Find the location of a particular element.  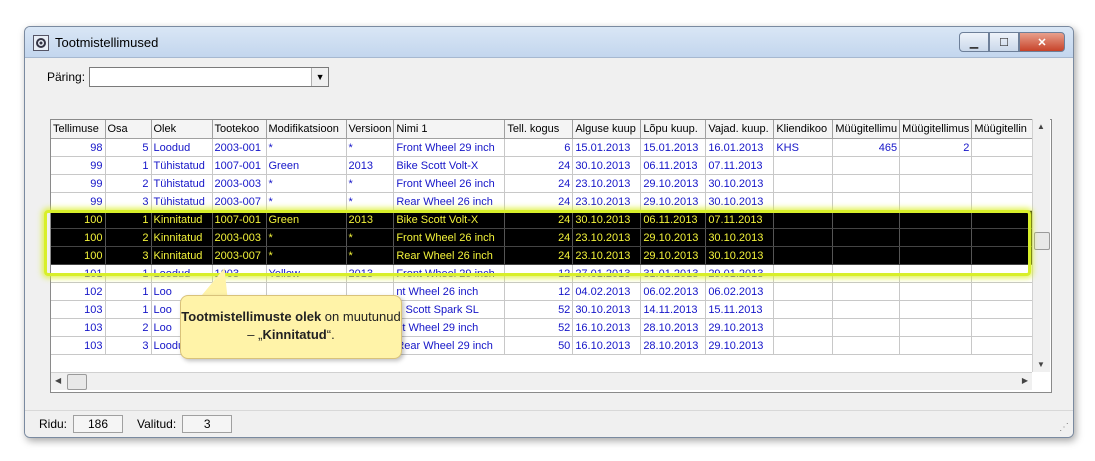

column-header: Müügitellin is located at coordinates (1006, 129).